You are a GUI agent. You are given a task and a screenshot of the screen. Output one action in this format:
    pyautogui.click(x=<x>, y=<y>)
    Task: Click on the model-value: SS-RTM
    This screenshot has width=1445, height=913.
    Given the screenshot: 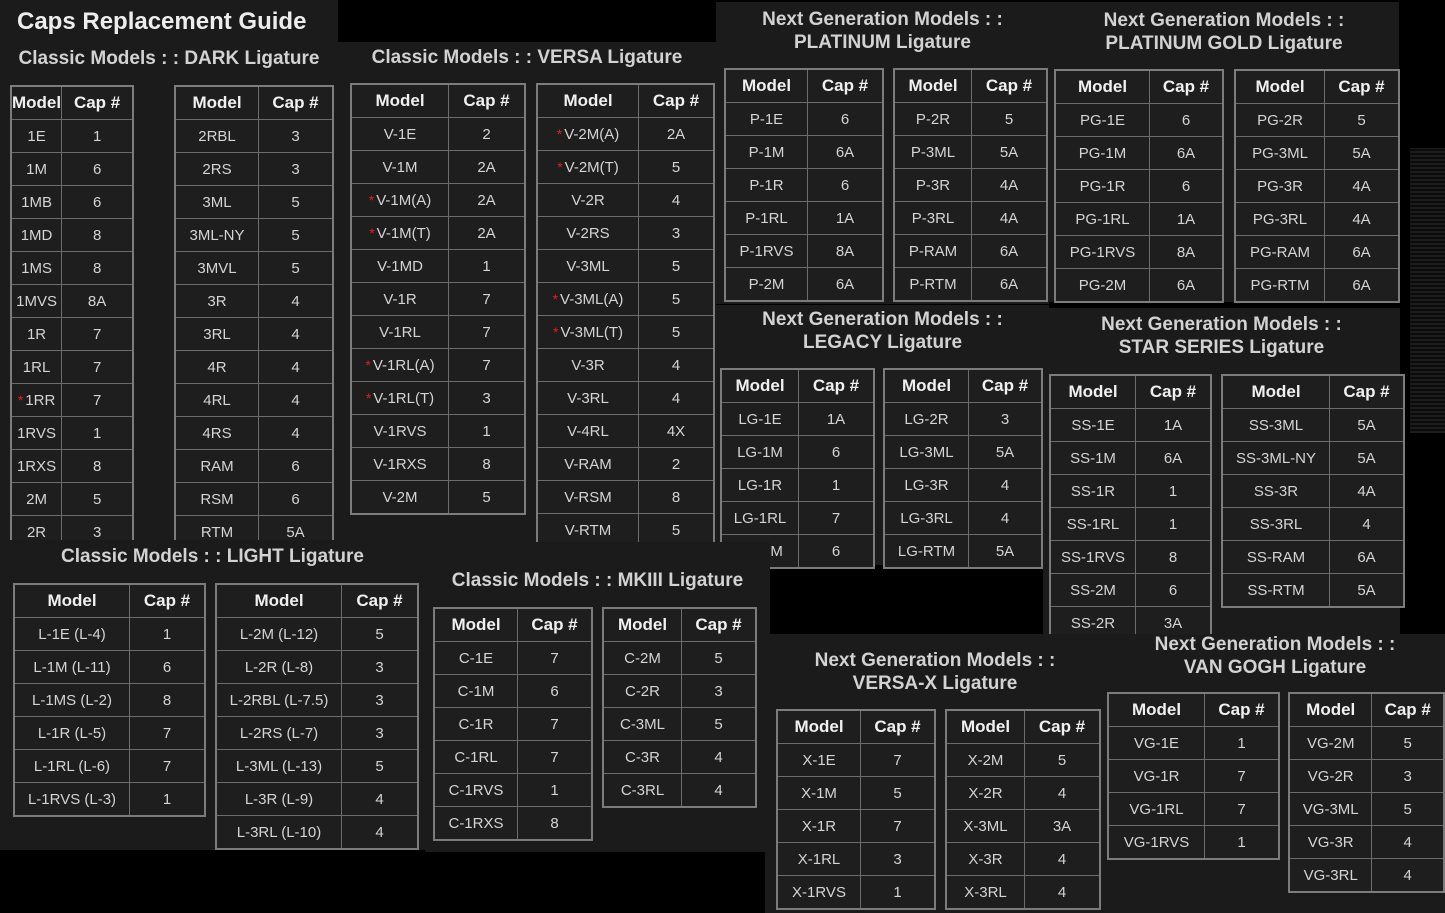 What is the action you would take?
    pyautogui.click(x=1276, y=590)
    